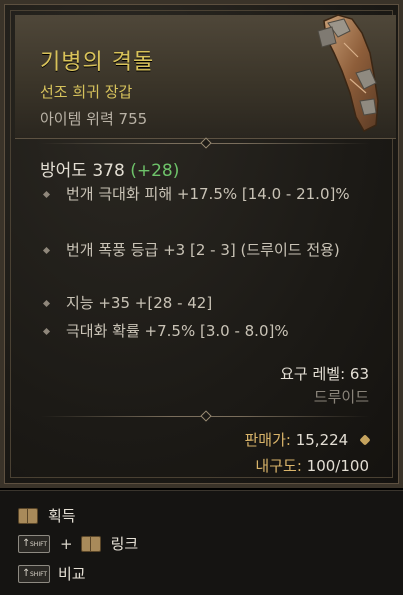 Image resolution: width=403 pixels, height=595 pixels. I want to click on durability-label: 내구도:, so click(278, 466).